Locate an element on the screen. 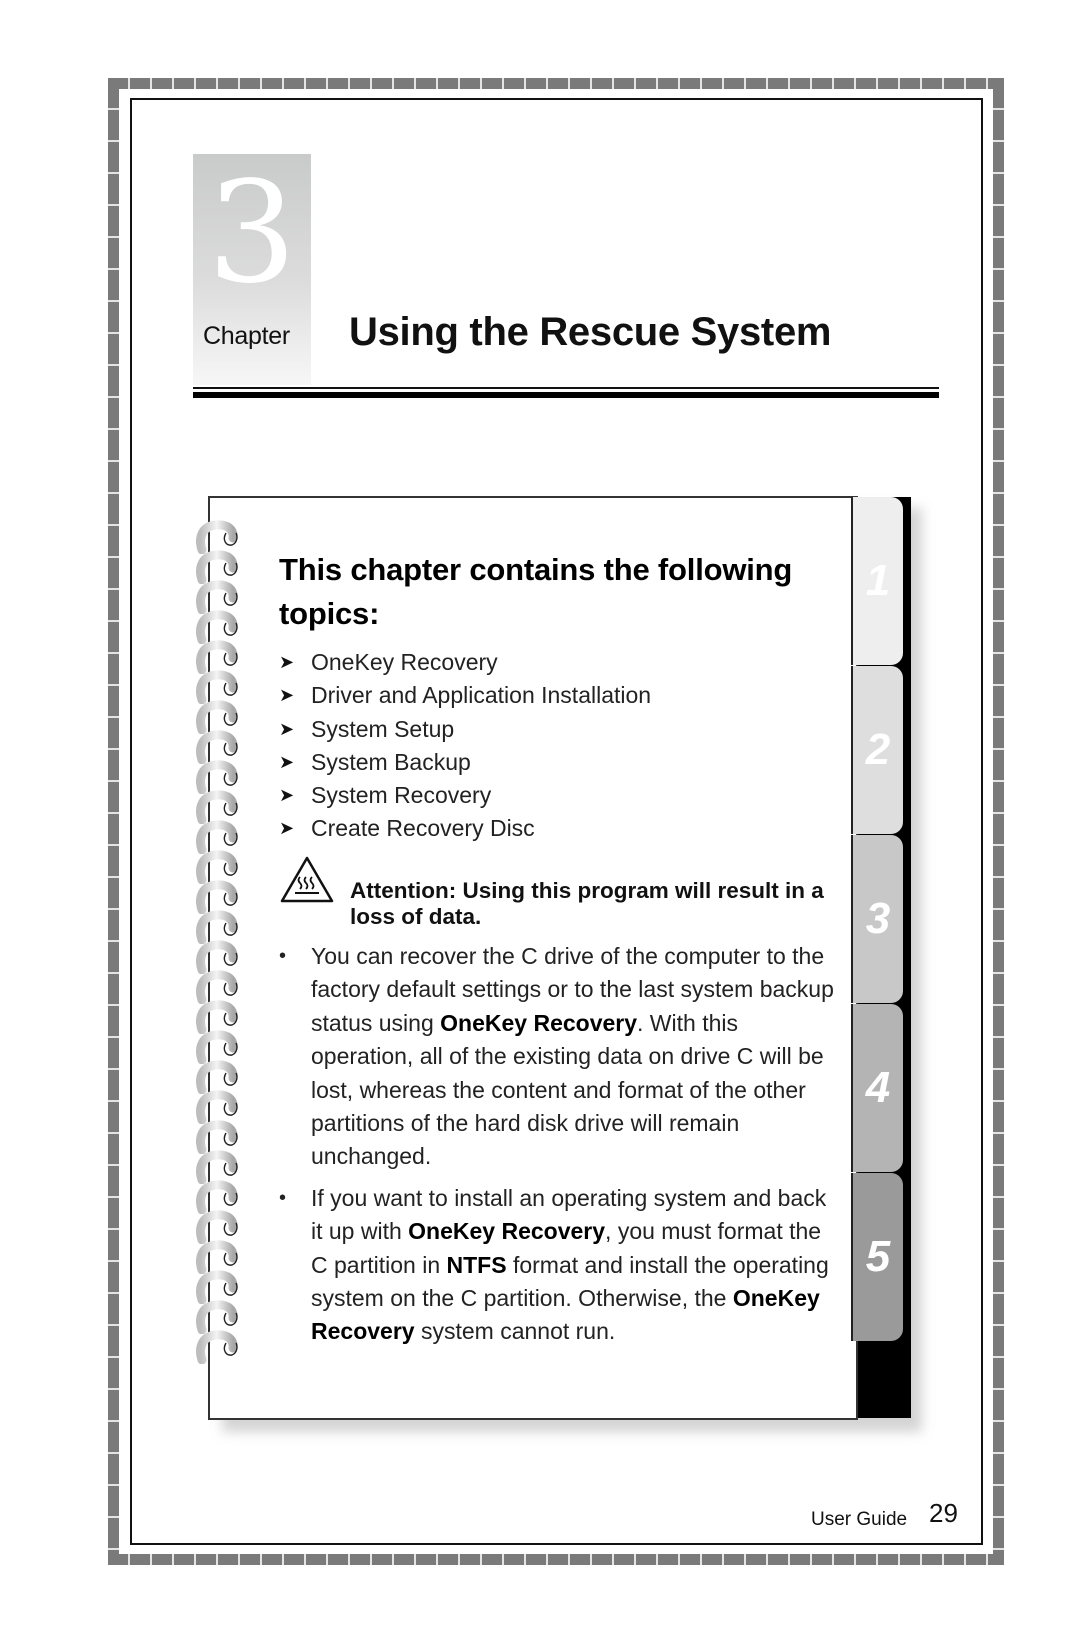 This screenshot has height=1642, width=1080. topic-item: ➤ Create Recovery Disc is located at coordinates (465, 828).